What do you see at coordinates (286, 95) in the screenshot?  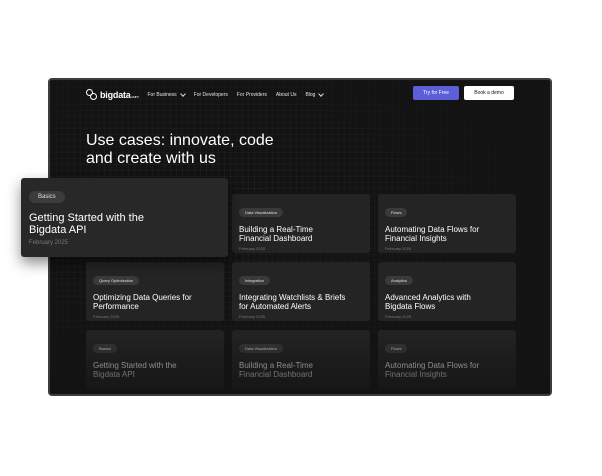 I see `nav-item-about-us: About Us` at bounding box center [286, 95].